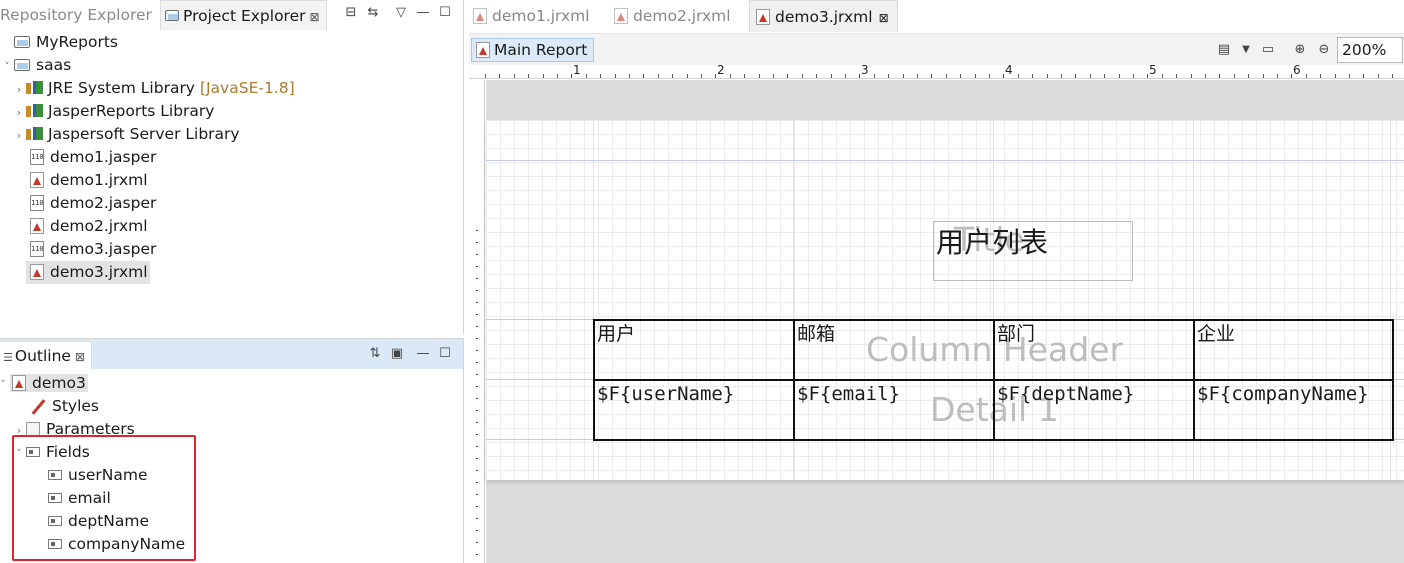 The image size is (1404, 563). What do you see at coordinates (1094, 350) in the screenshot?
I see `column-header-cell: 部门` at bounding box center [1094, 350].